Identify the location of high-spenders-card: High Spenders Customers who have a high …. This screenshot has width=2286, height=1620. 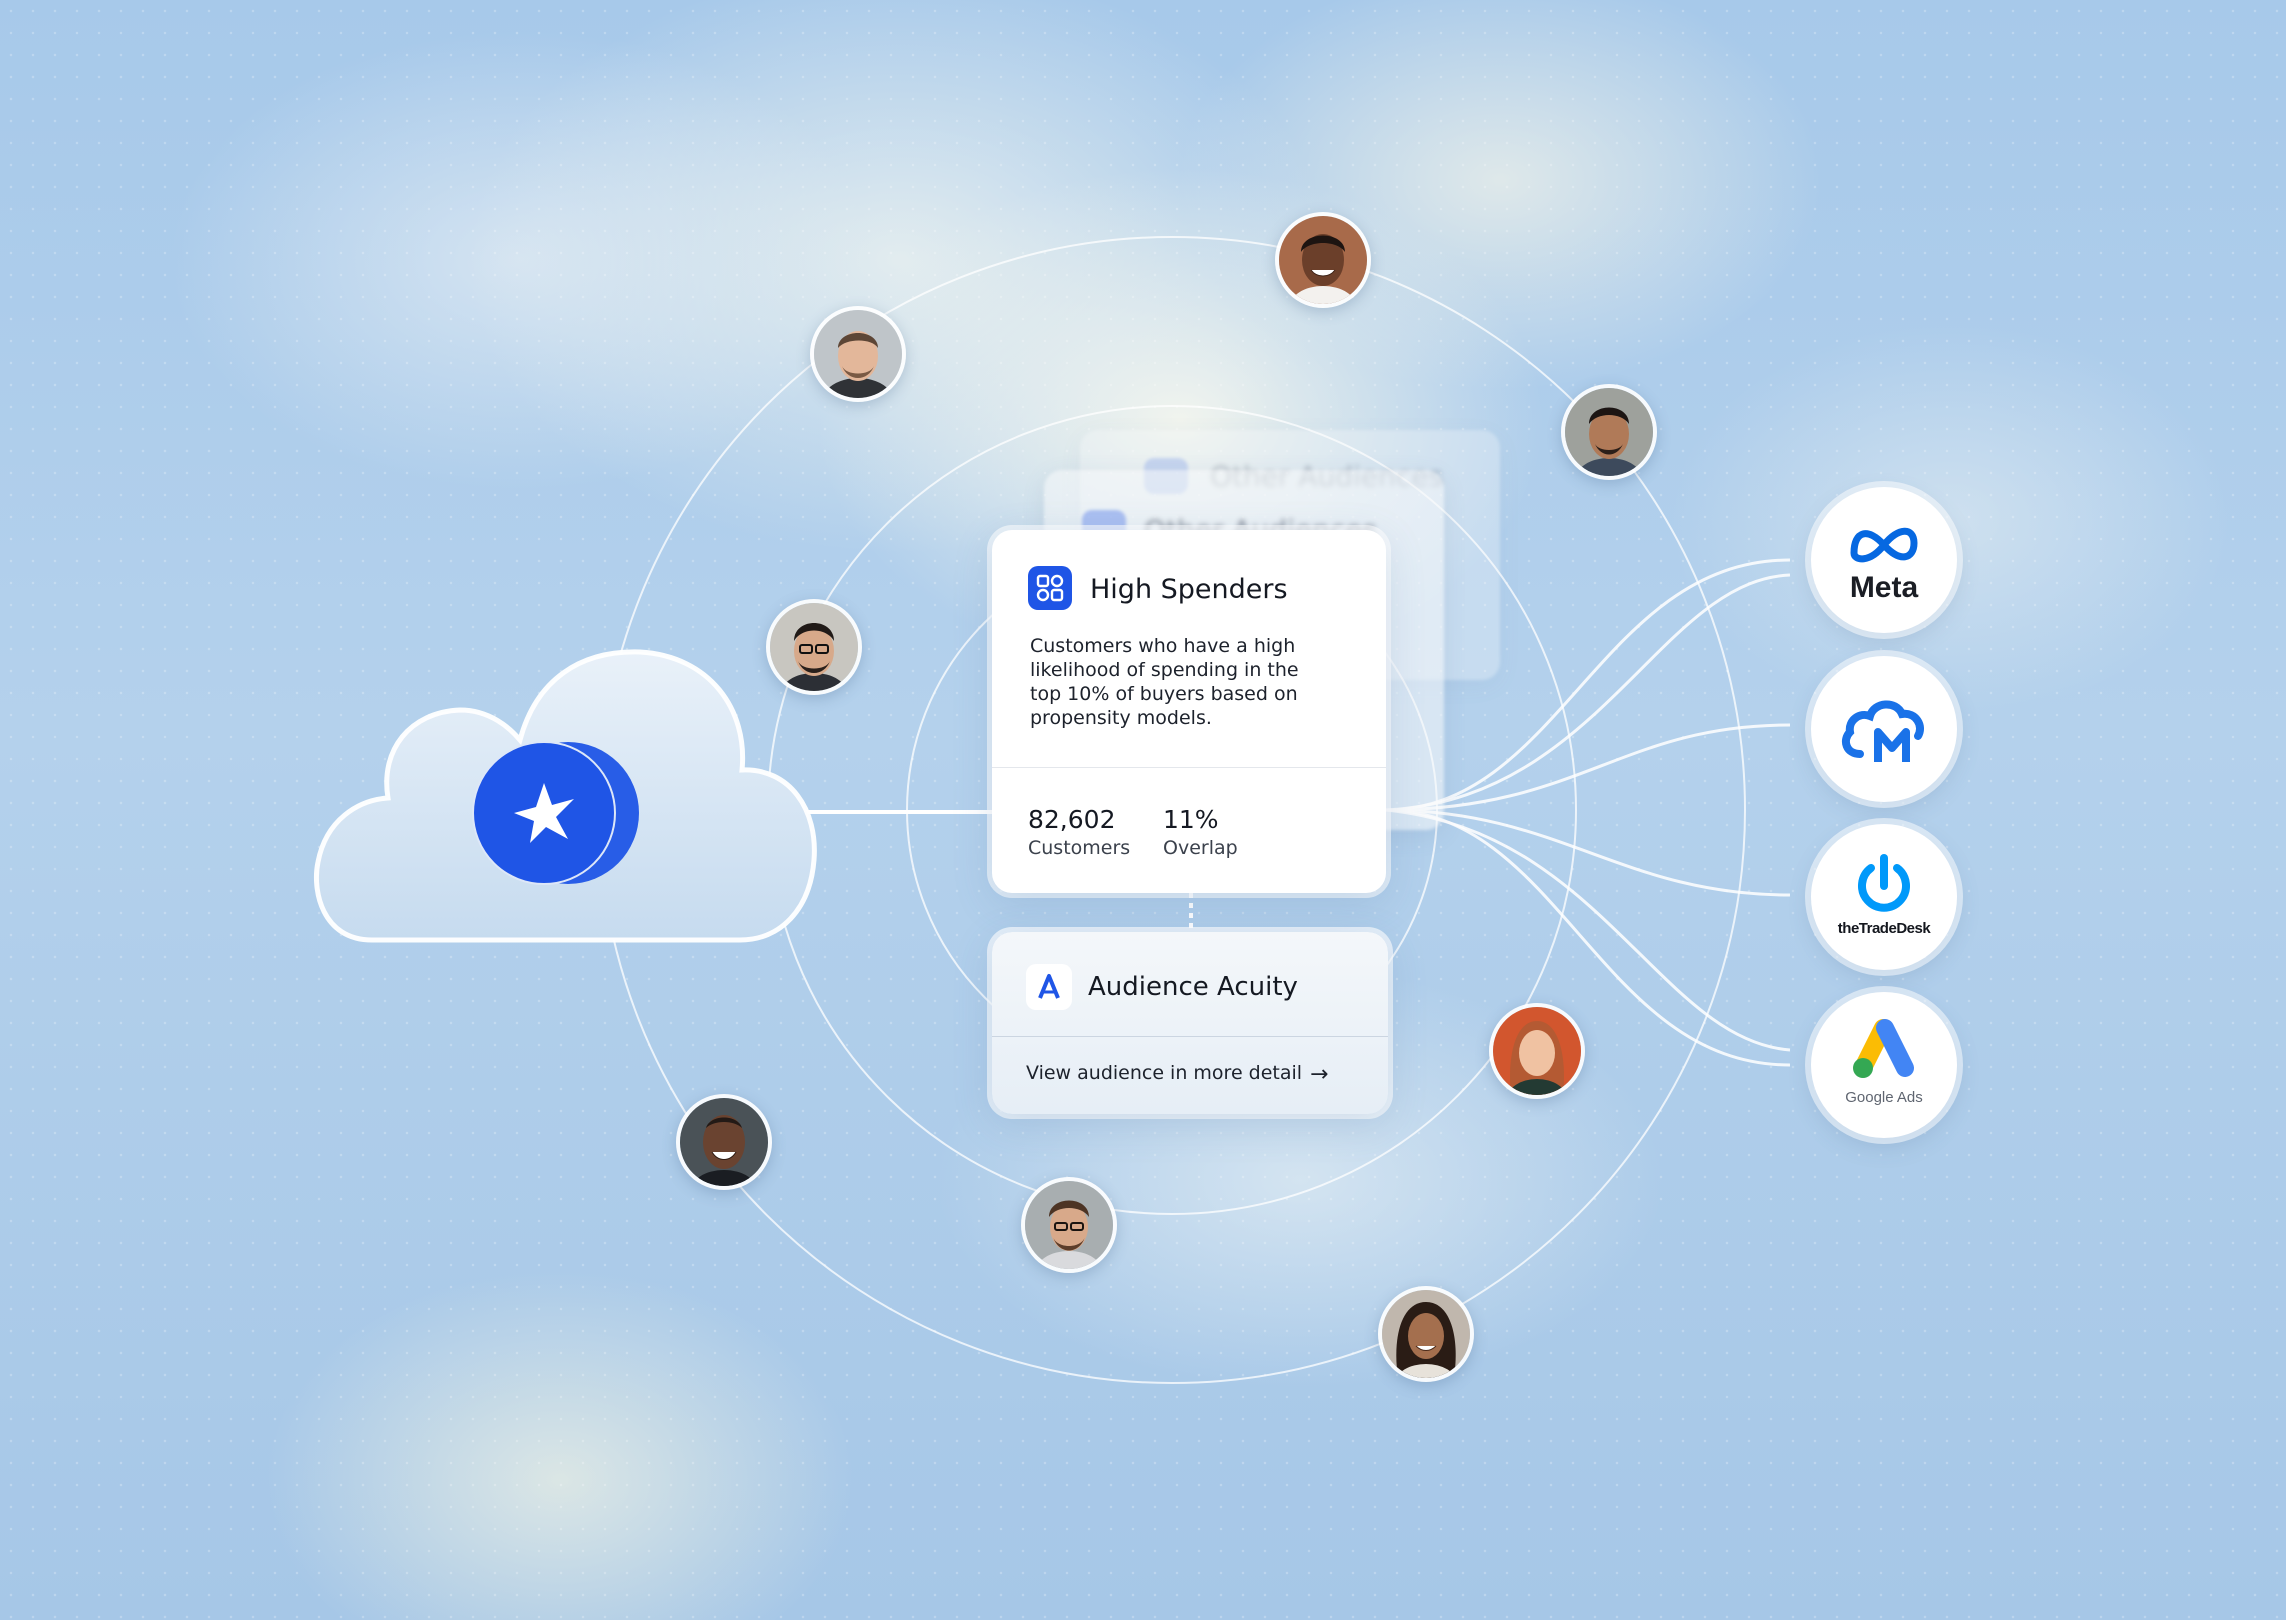
(1189, 711).